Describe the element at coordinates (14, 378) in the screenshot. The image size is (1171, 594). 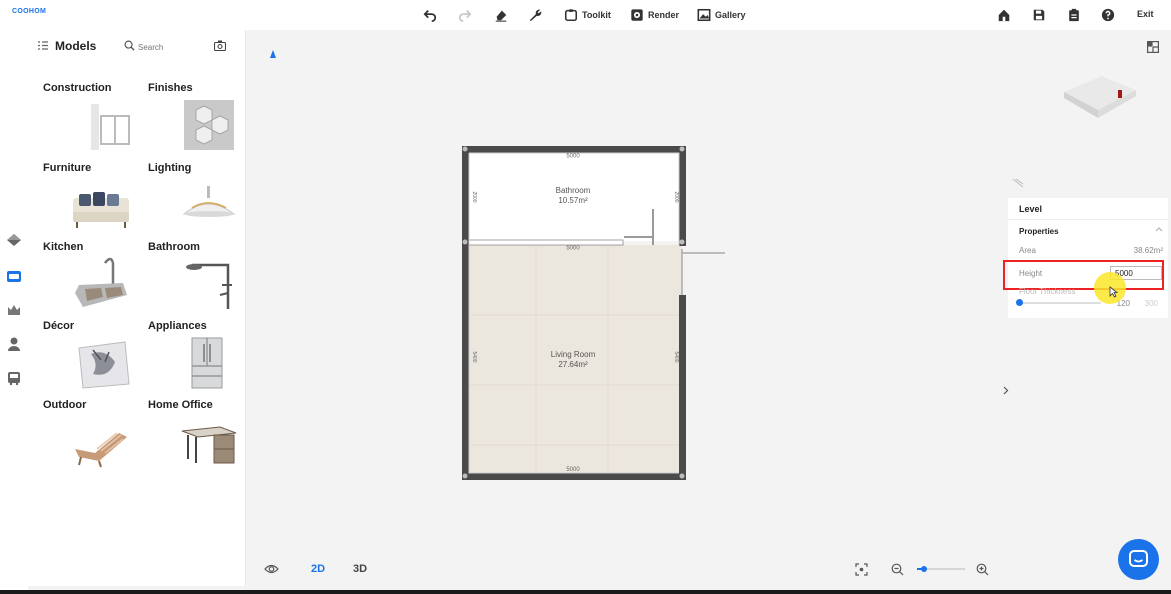
I see `bus-tool-icon` at that location.